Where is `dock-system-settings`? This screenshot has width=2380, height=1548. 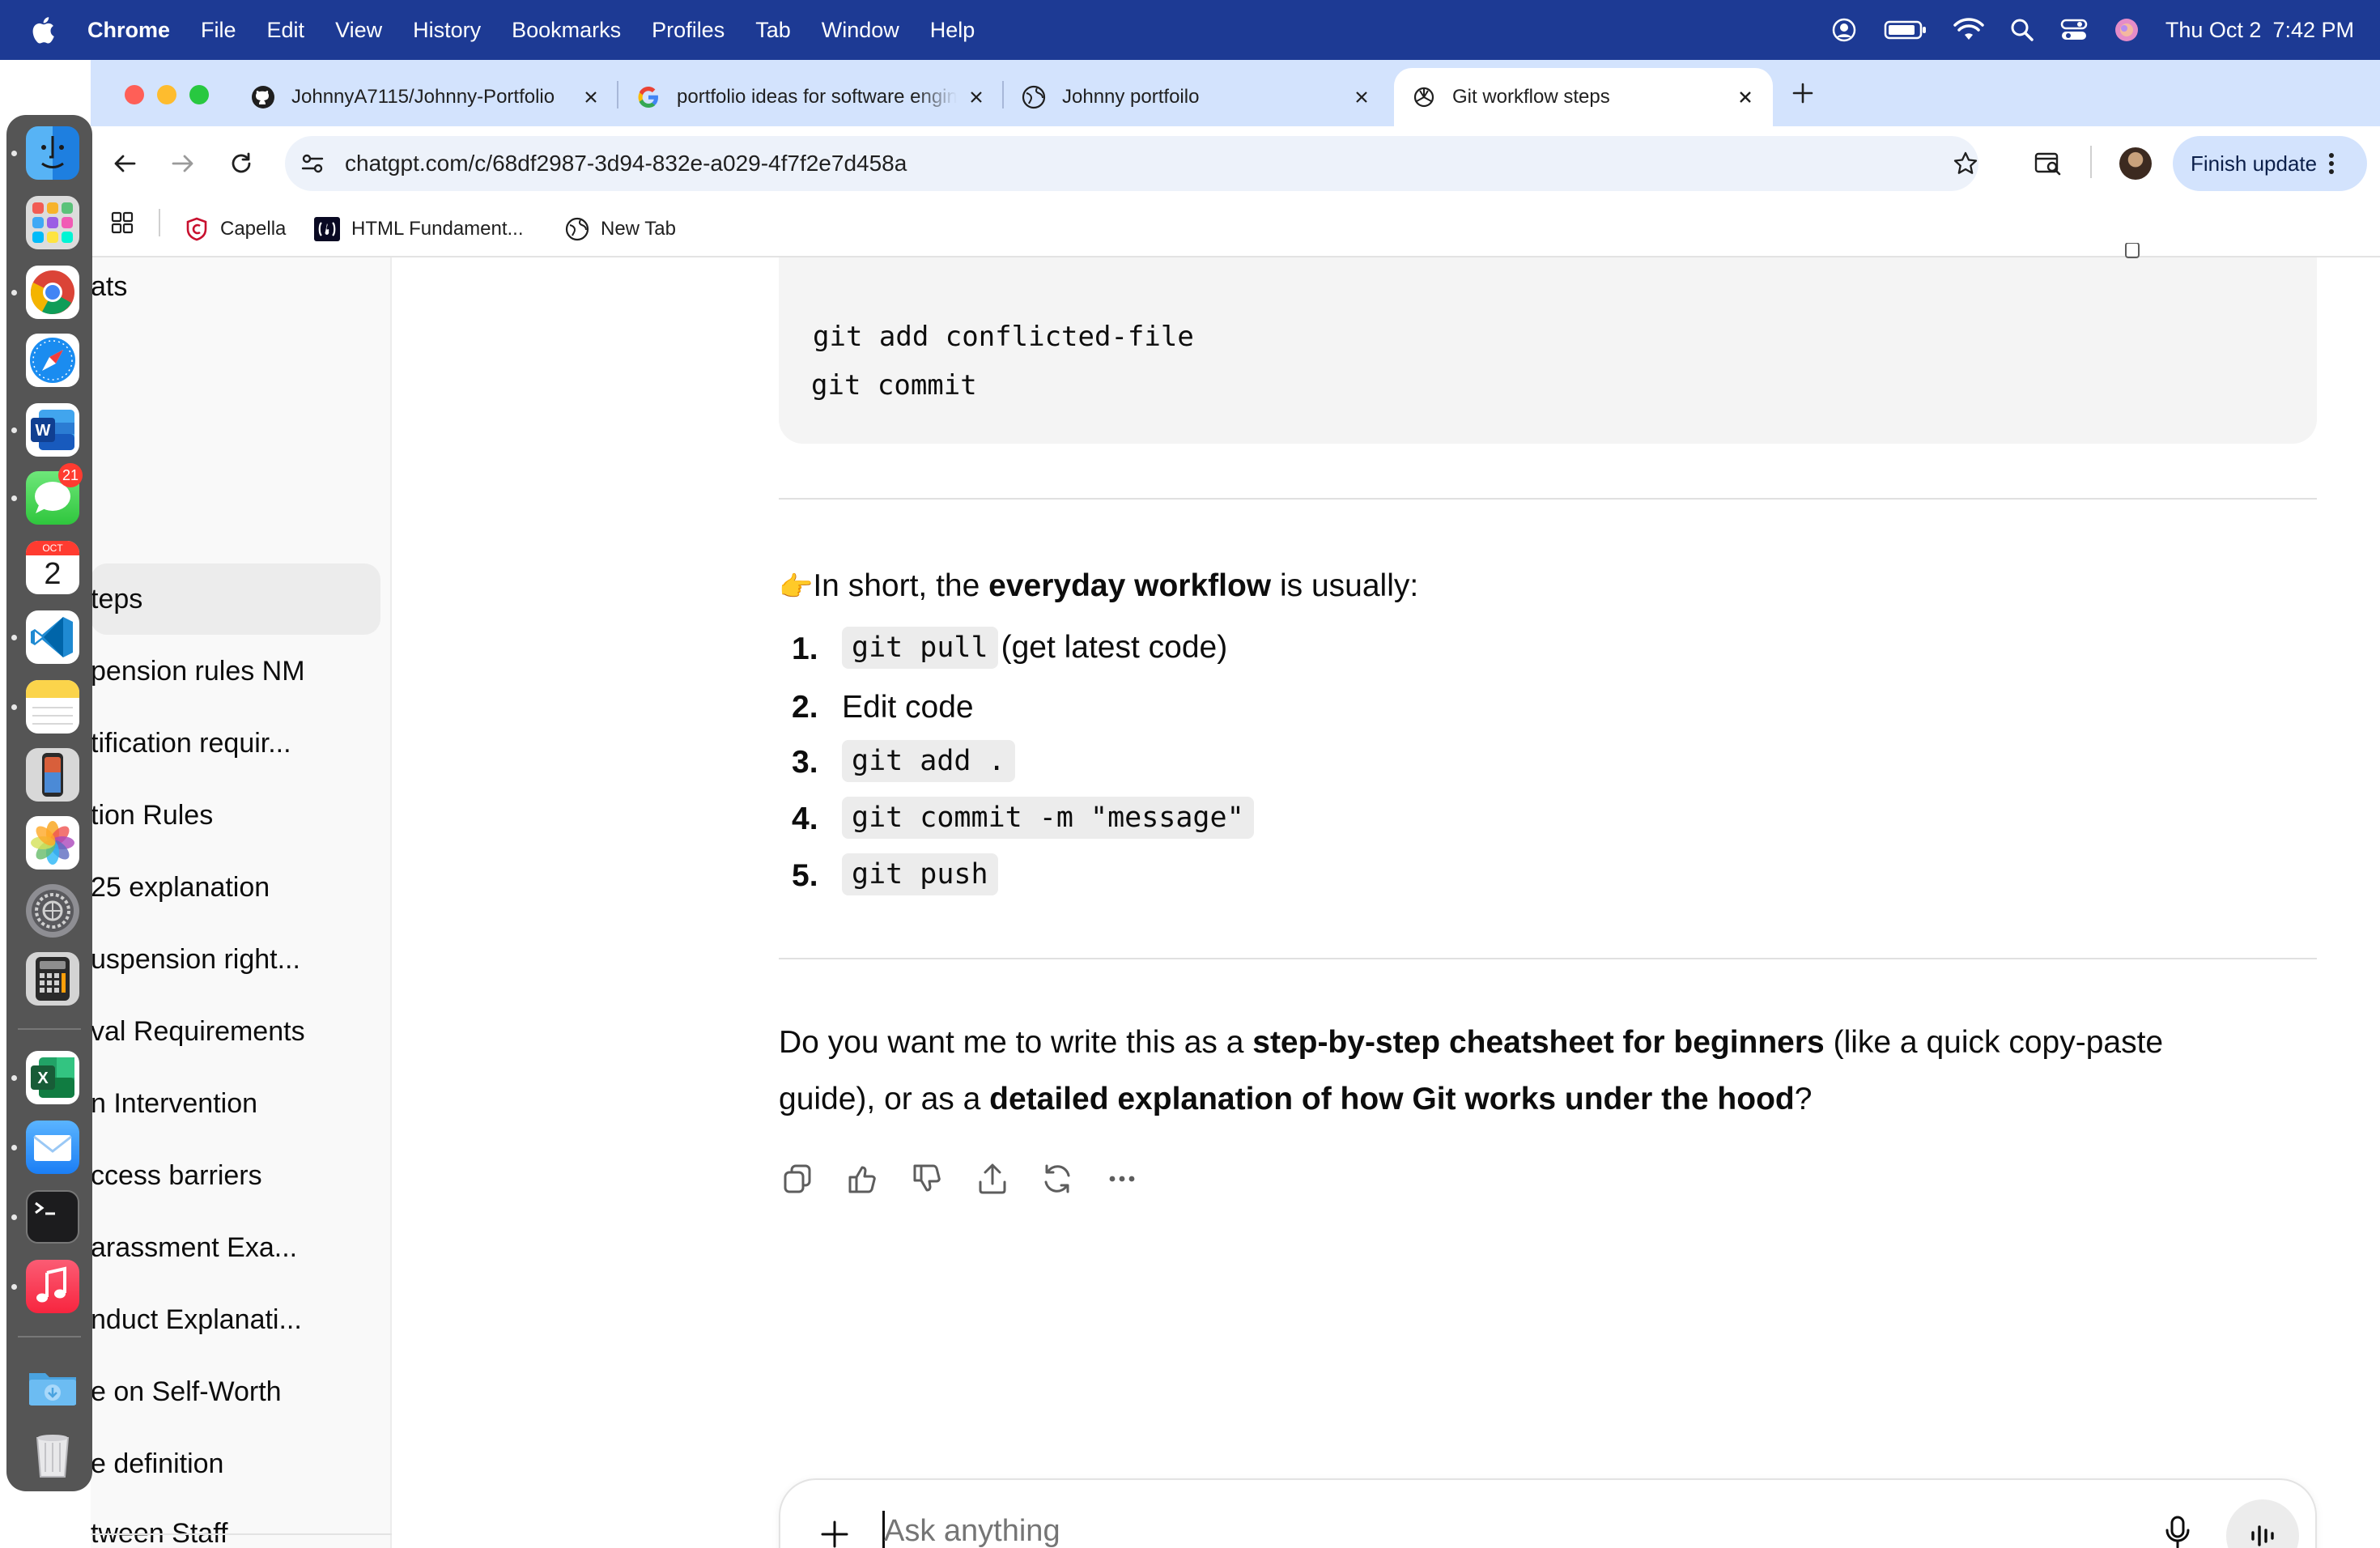
dock-system-settings is located at coordinates (53, 911).